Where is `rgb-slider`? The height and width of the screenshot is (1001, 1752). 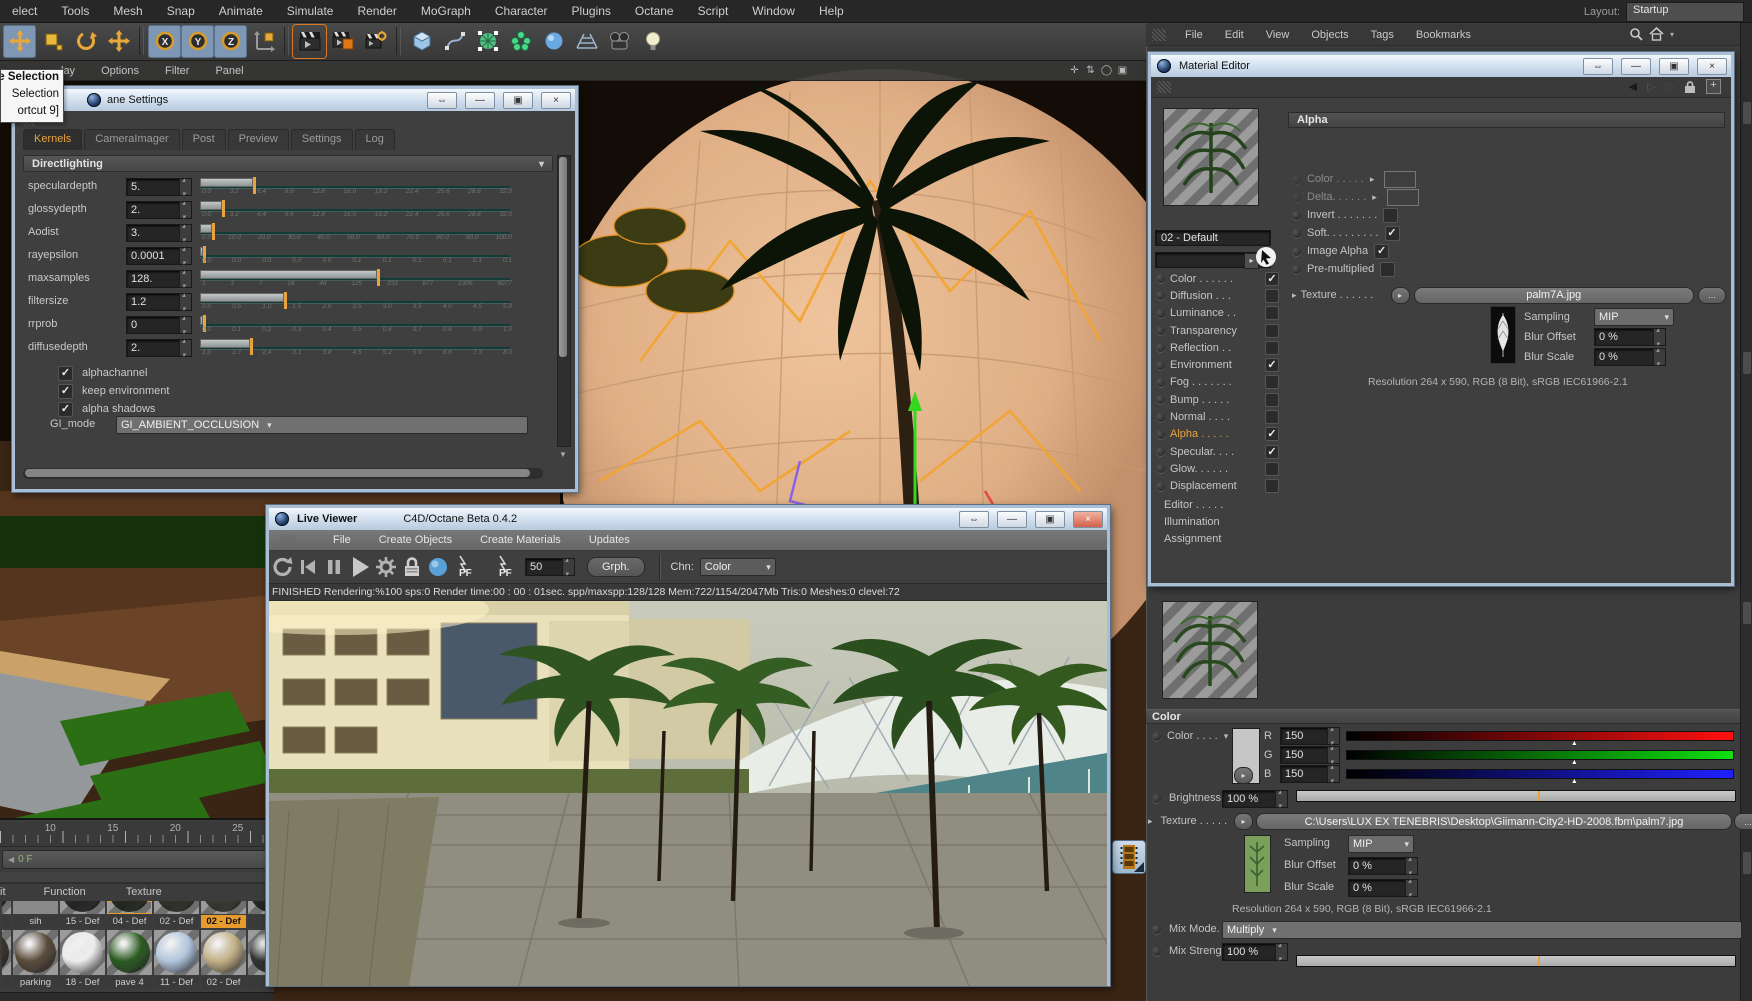
rgb-slider is located at coordinates (1540, 776).